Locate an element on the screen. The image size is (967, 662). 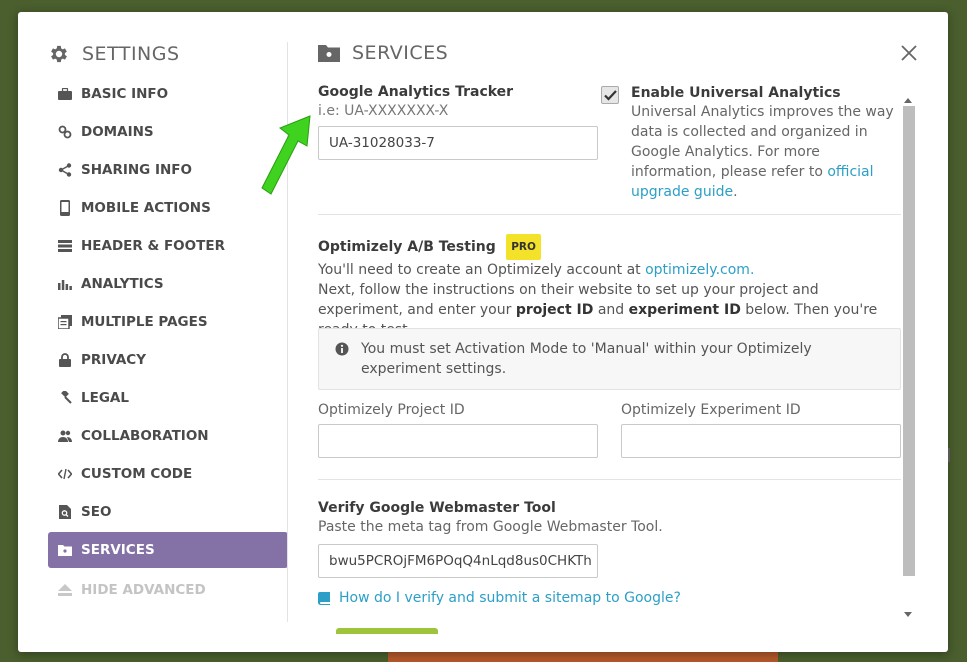
sidebar-item-multiple-pages: MULTIPLE PAGES is located at coordinates (168, 322).